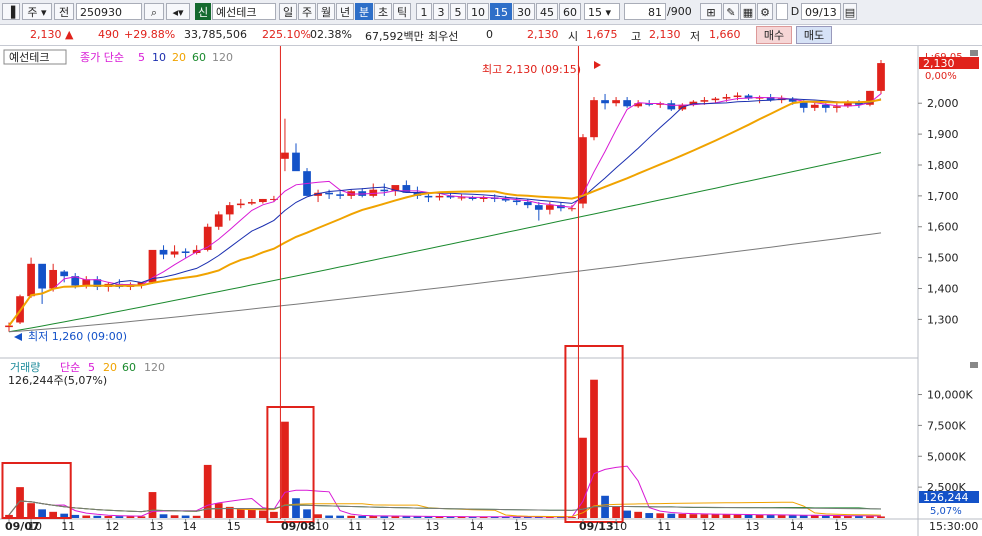 Image resolution: width=982 pixels, height=536 pixels. I want to click on price-tick-label: 1,600, so click(943, 227).